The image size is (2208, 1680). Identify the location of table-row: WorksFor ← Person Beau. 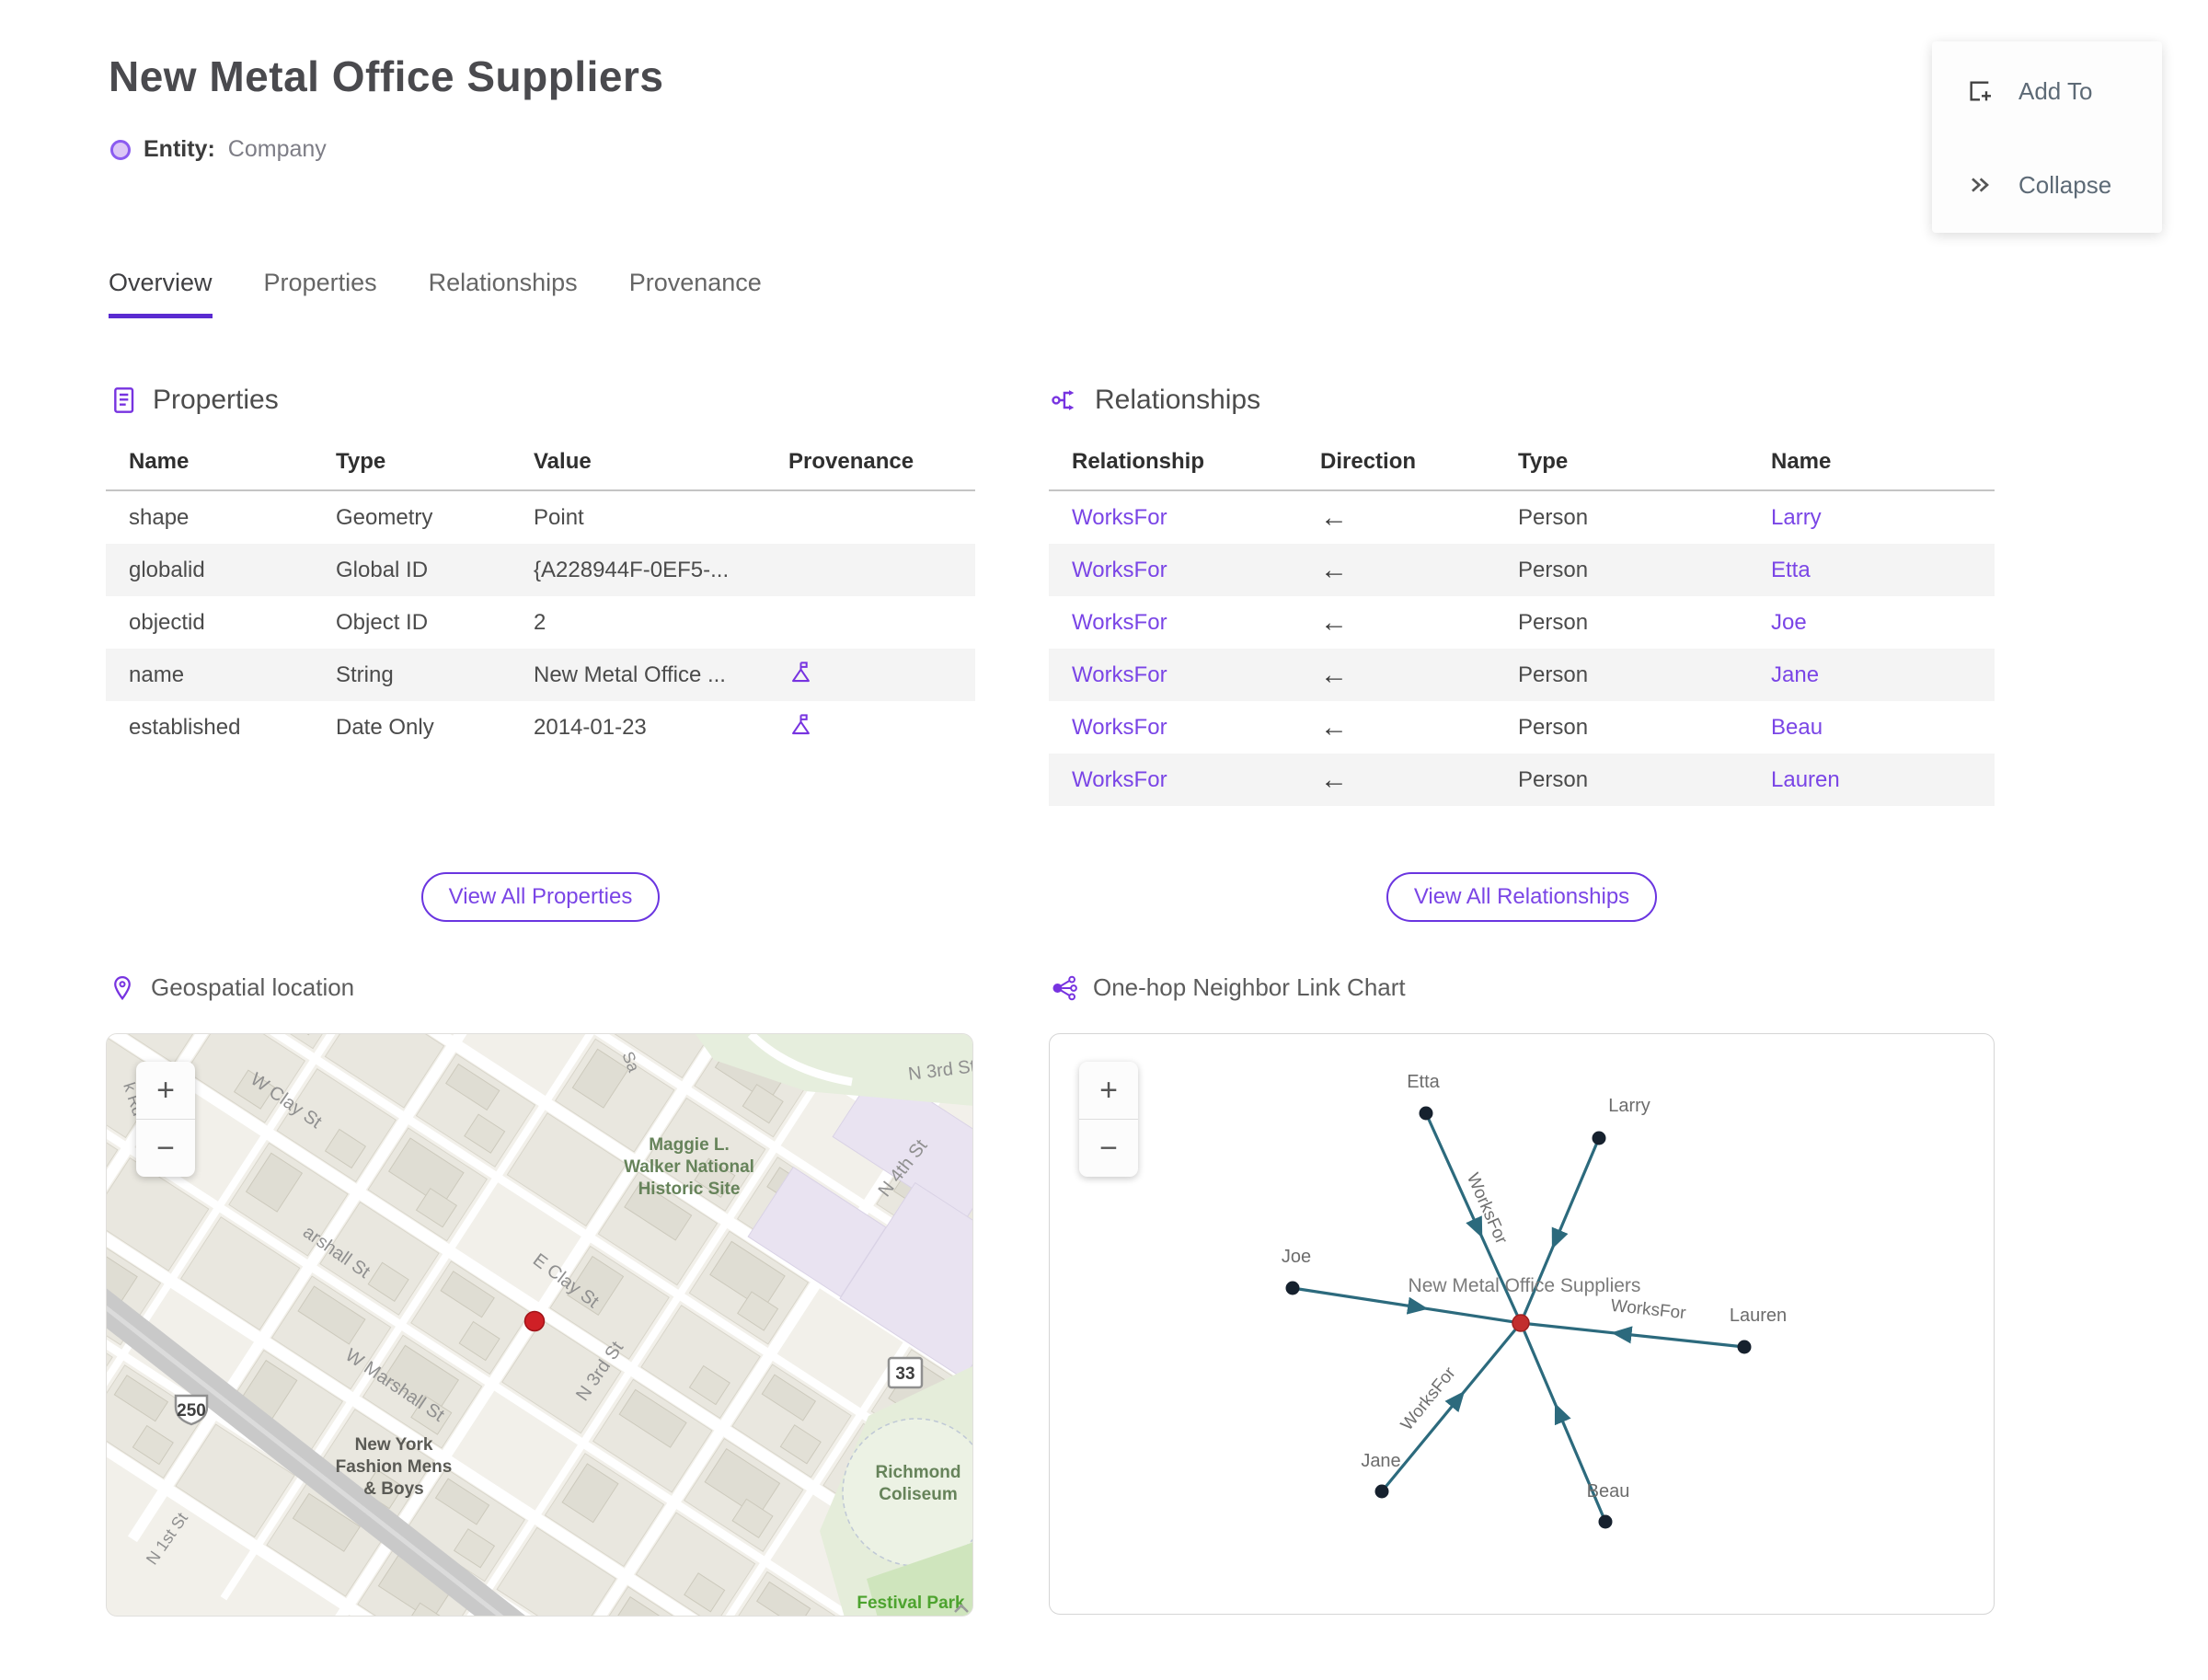
(1522, 727).